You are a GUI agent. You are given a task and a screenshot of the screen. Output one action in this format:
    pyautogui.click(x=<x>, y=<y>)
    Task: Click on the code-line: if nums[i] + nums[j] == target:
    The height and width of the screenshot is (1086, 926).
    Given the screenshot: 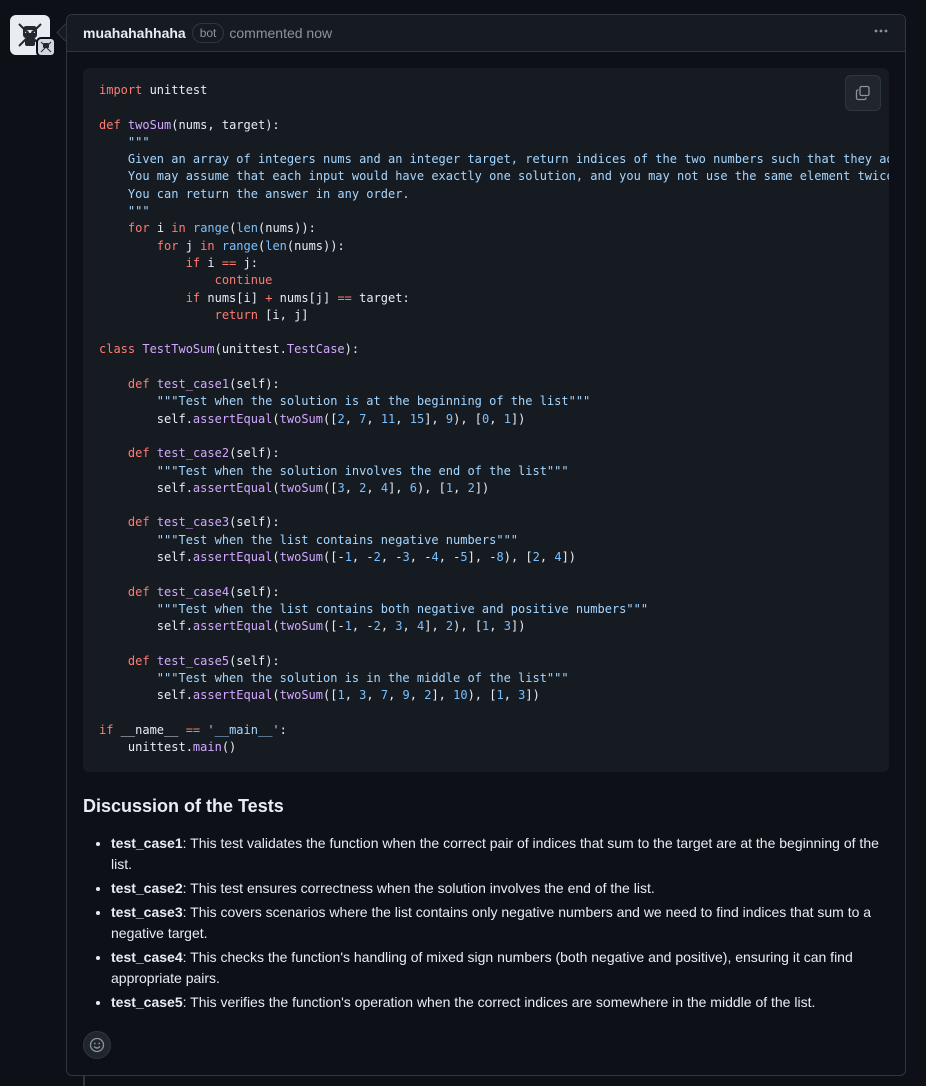 What is the action you would take?
    pyautogui.click(x=297, y=297)
    